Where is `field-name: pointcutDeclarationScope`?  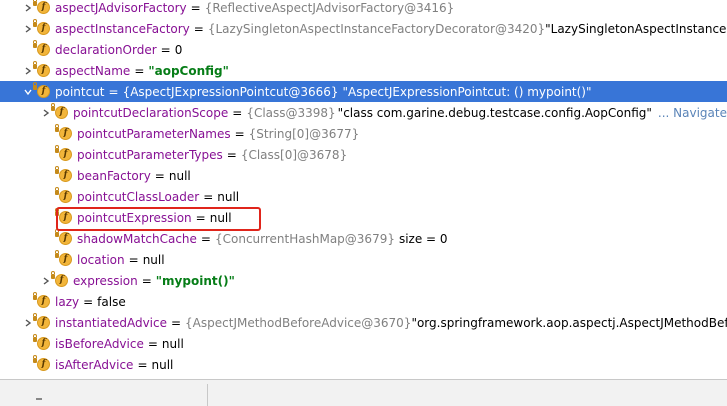
field-name: pointcutDeclarationScope is located at coordinates (151, 112).